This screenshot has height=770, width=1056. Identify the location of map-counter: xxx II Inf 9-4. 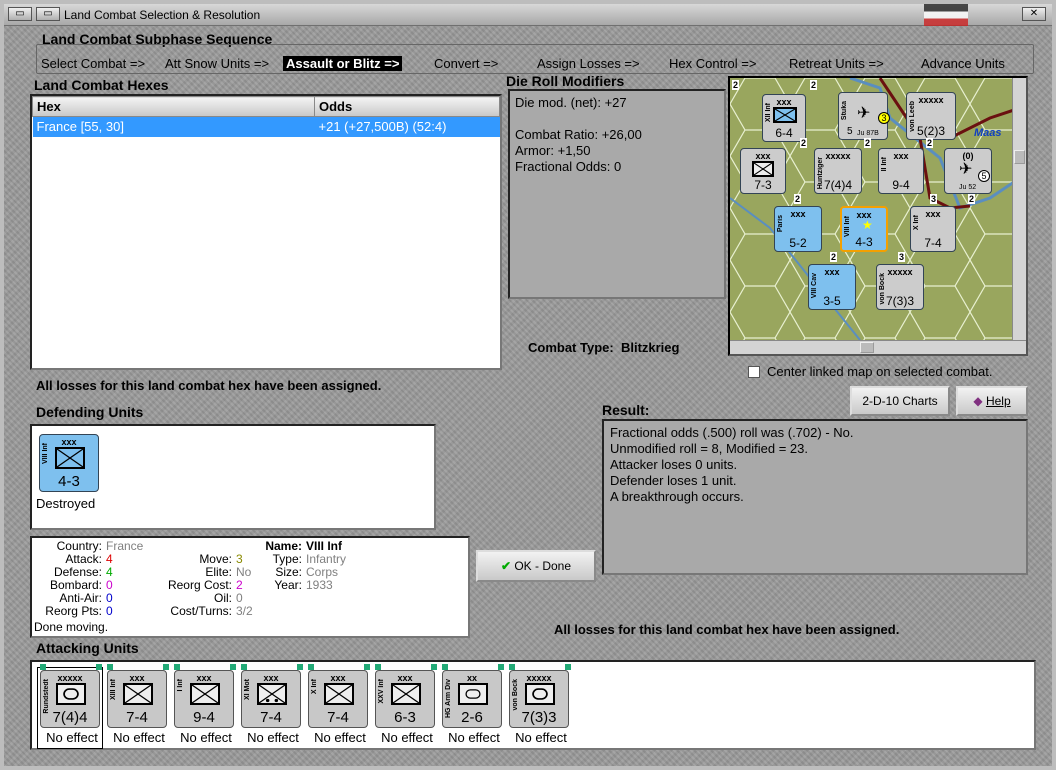
(901, 171).